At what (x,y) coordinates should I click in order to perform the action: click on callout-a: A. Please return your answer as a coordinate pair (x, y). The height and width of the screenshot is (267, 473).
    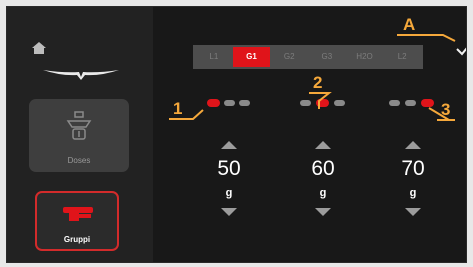
    Looking at the image, I should click on (409, 24).